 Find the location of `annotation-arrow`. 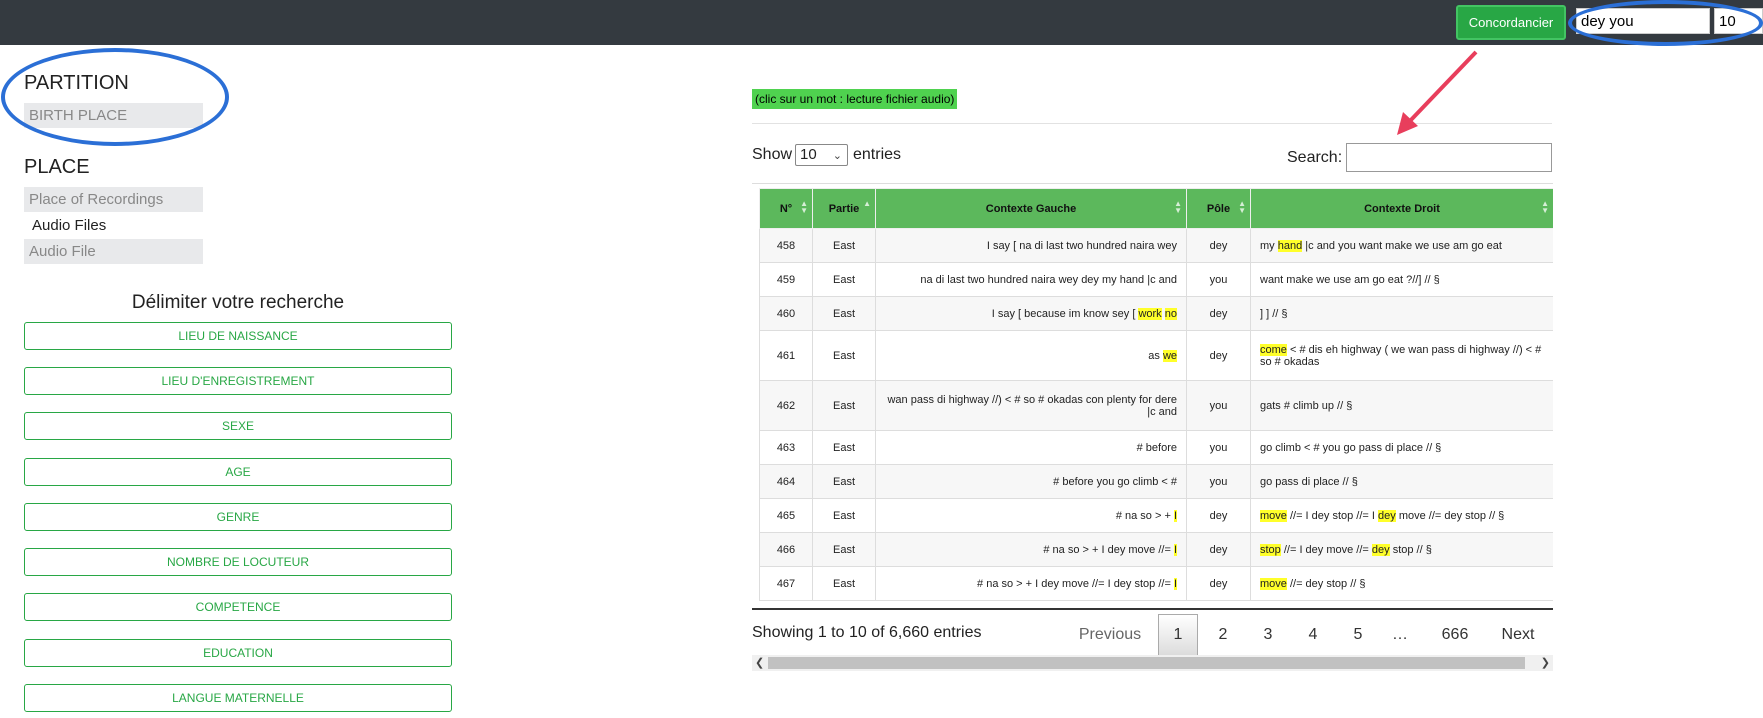

annotation-arrow is located at coordinates (1437, 92).